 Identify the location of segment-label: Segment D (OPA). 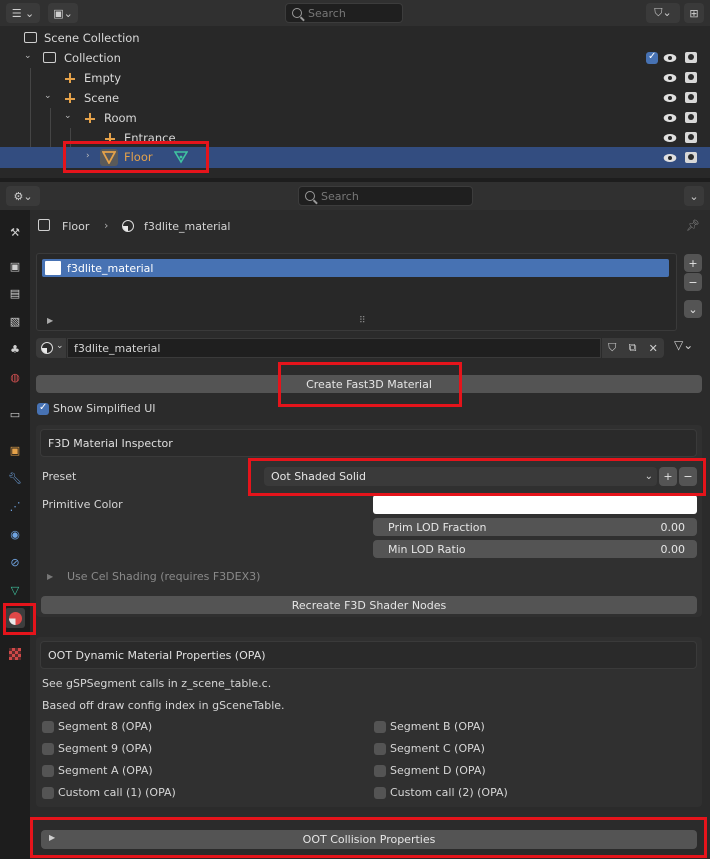
(438, 770).